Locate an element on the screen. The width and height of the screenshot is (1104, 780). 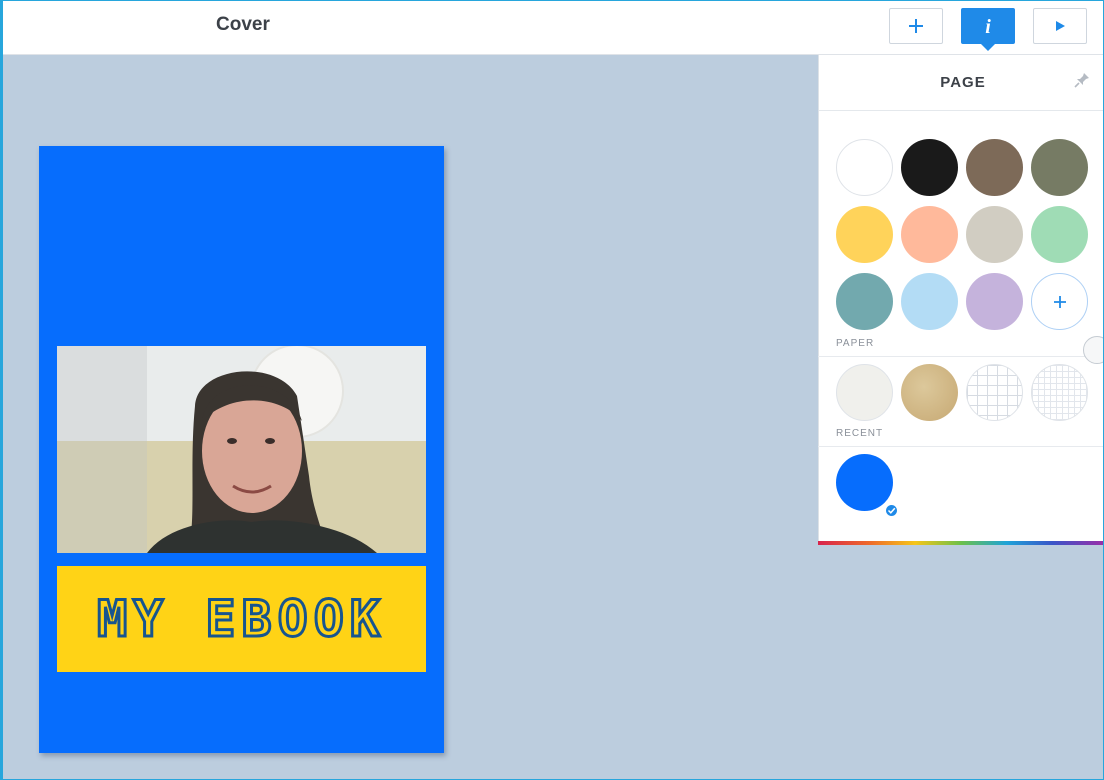
portrait-image is located at coordinates (241, 449).